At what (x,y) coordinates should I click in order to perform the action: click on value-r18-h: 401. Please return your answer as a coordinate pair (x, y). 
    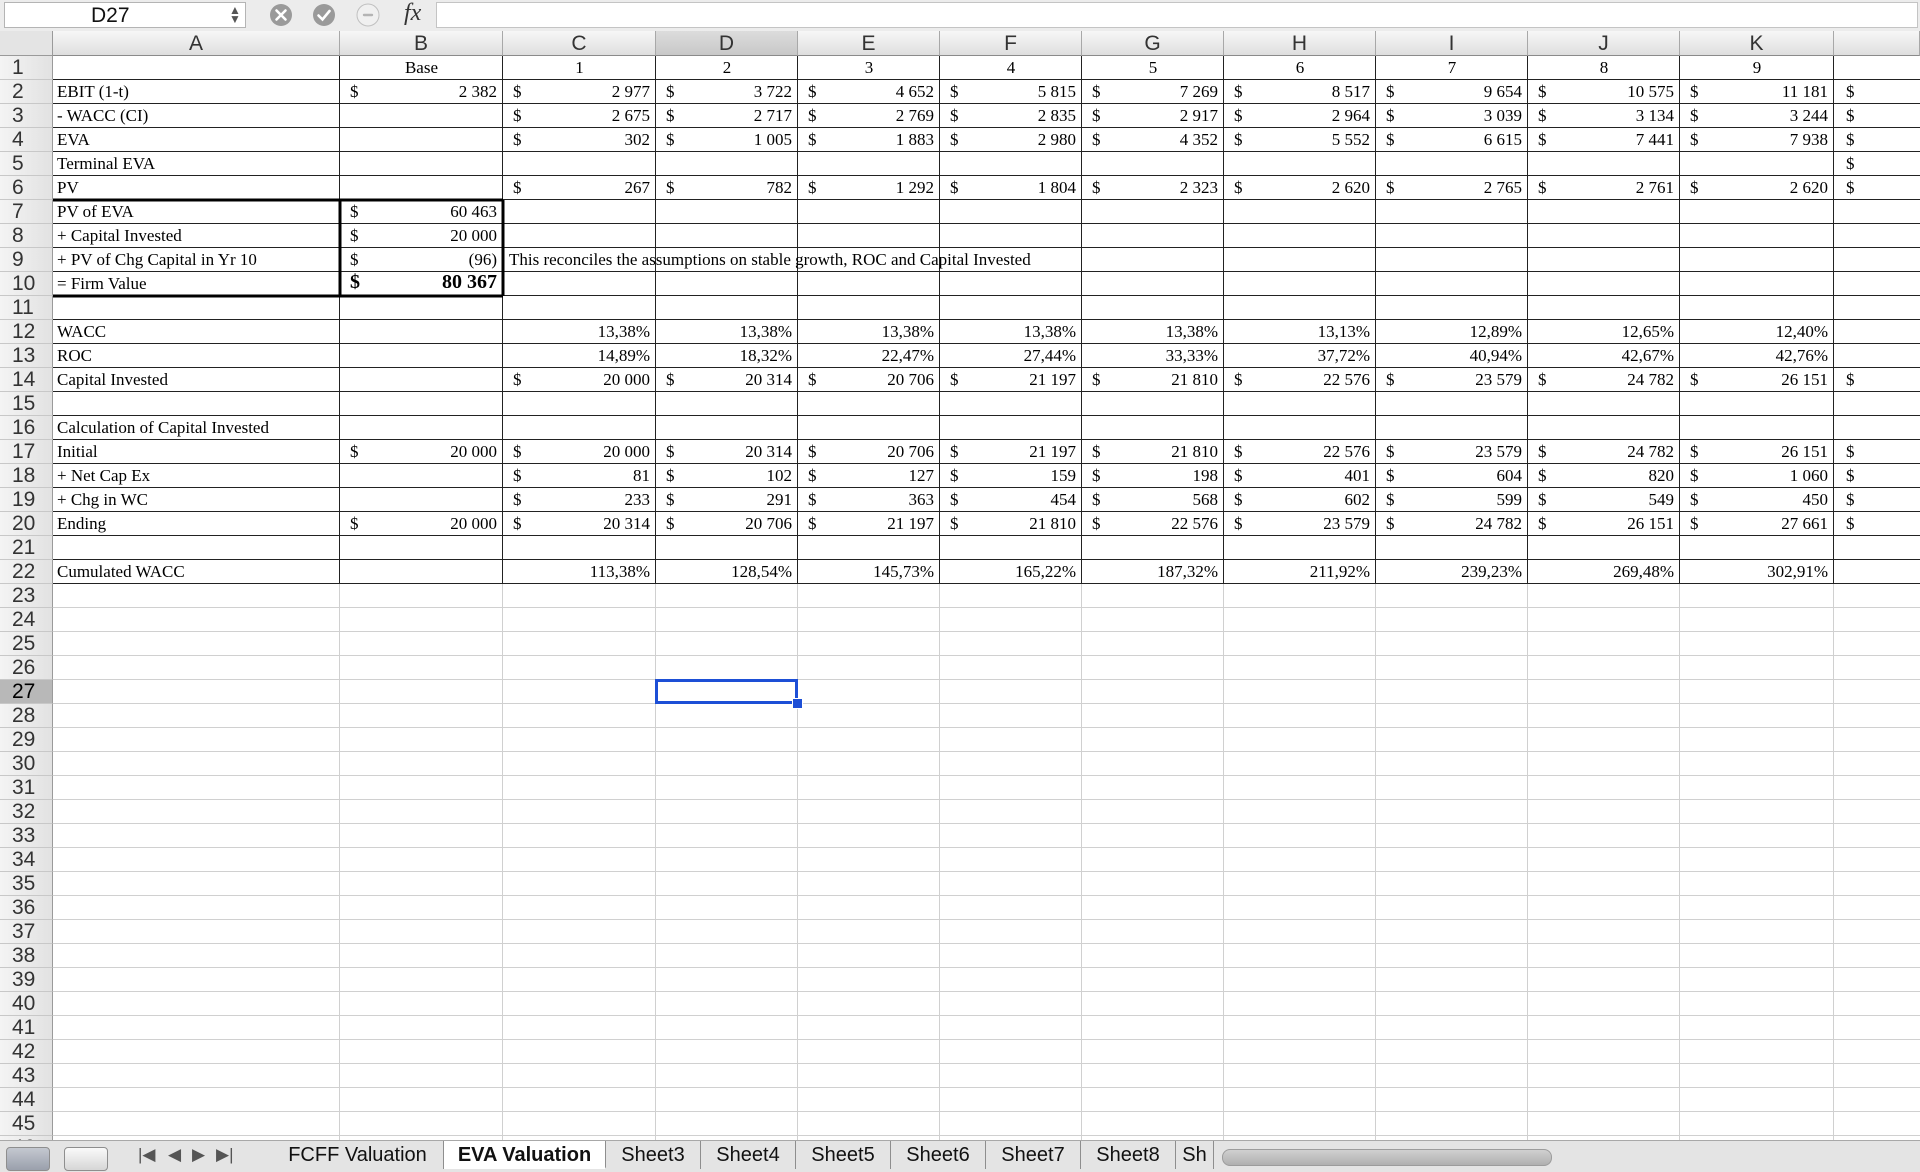
    Looking at the image, I should click on (1300, 476).